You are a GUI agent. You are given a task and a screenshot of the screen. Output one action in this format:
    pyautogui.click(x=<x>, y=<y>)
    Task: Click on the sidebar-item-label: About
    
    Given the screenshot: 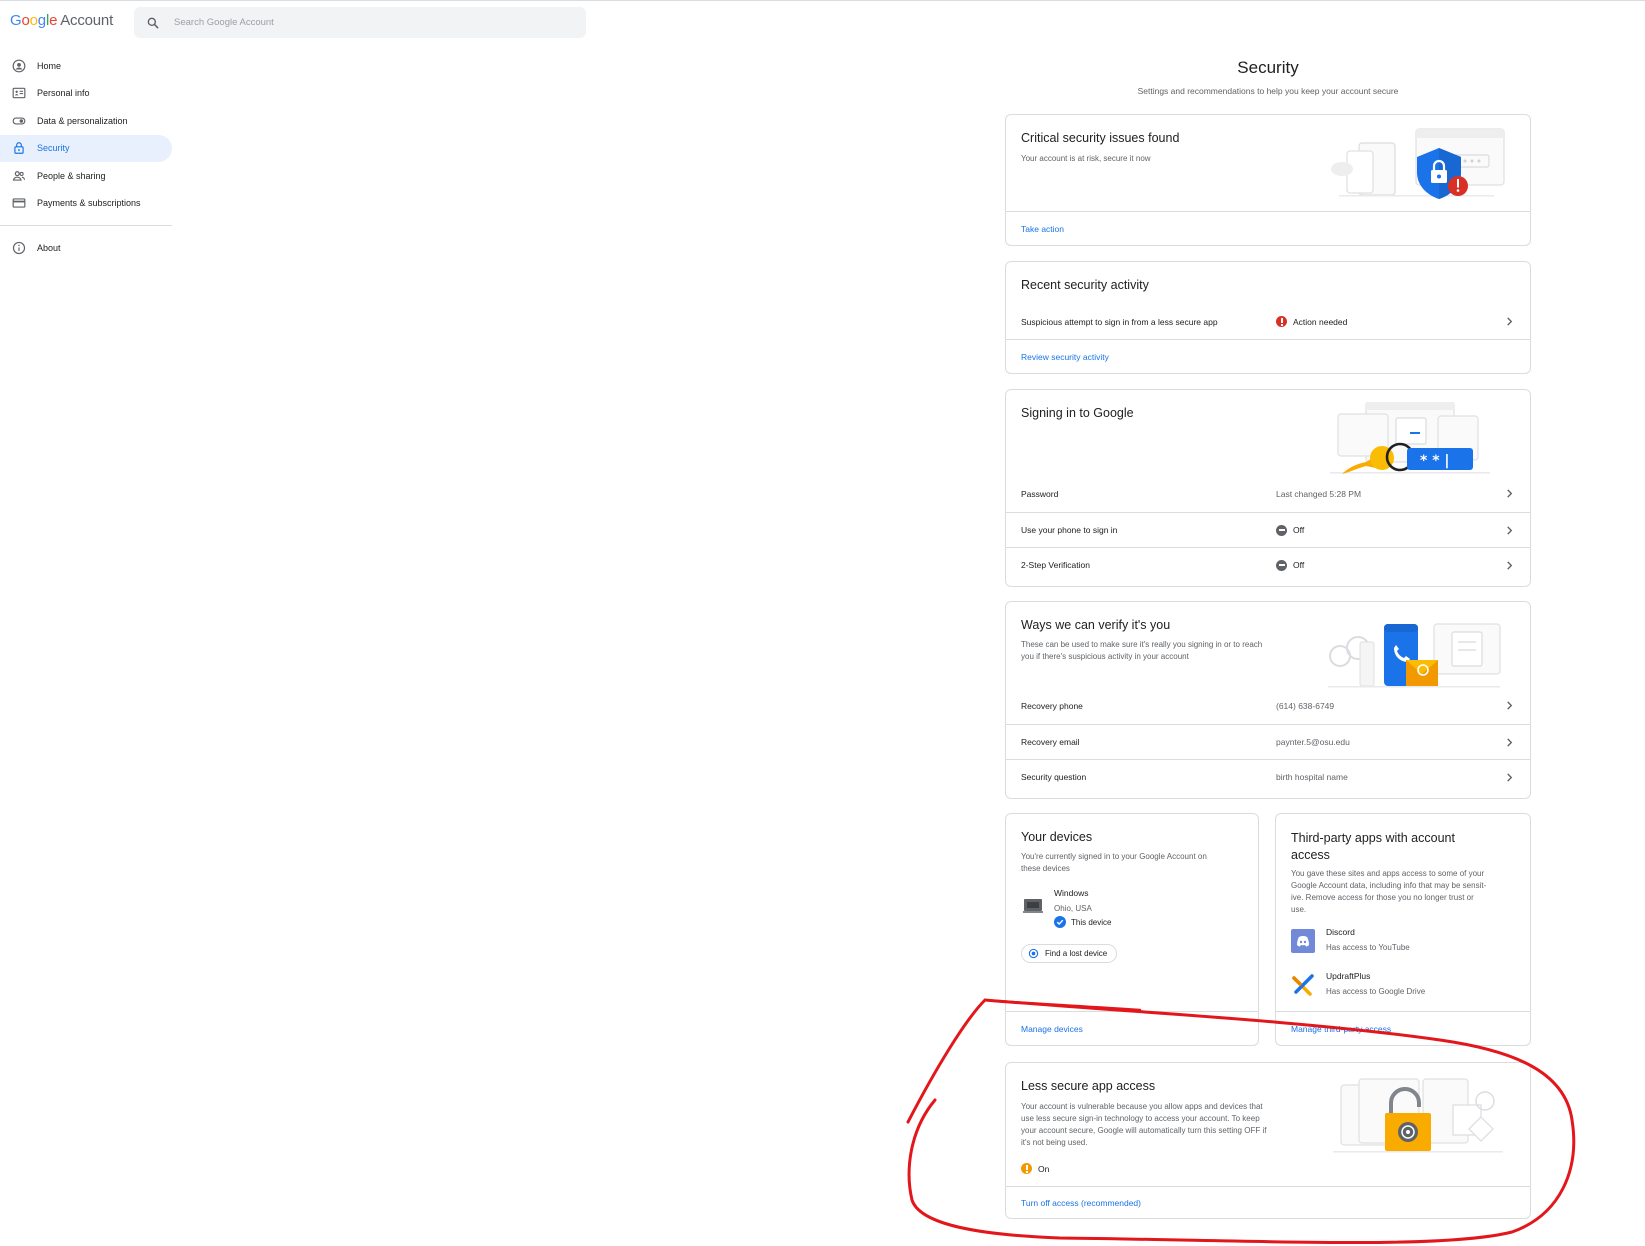 What is the action you would take?
    pyautogui.click(x=49, y=247)
    